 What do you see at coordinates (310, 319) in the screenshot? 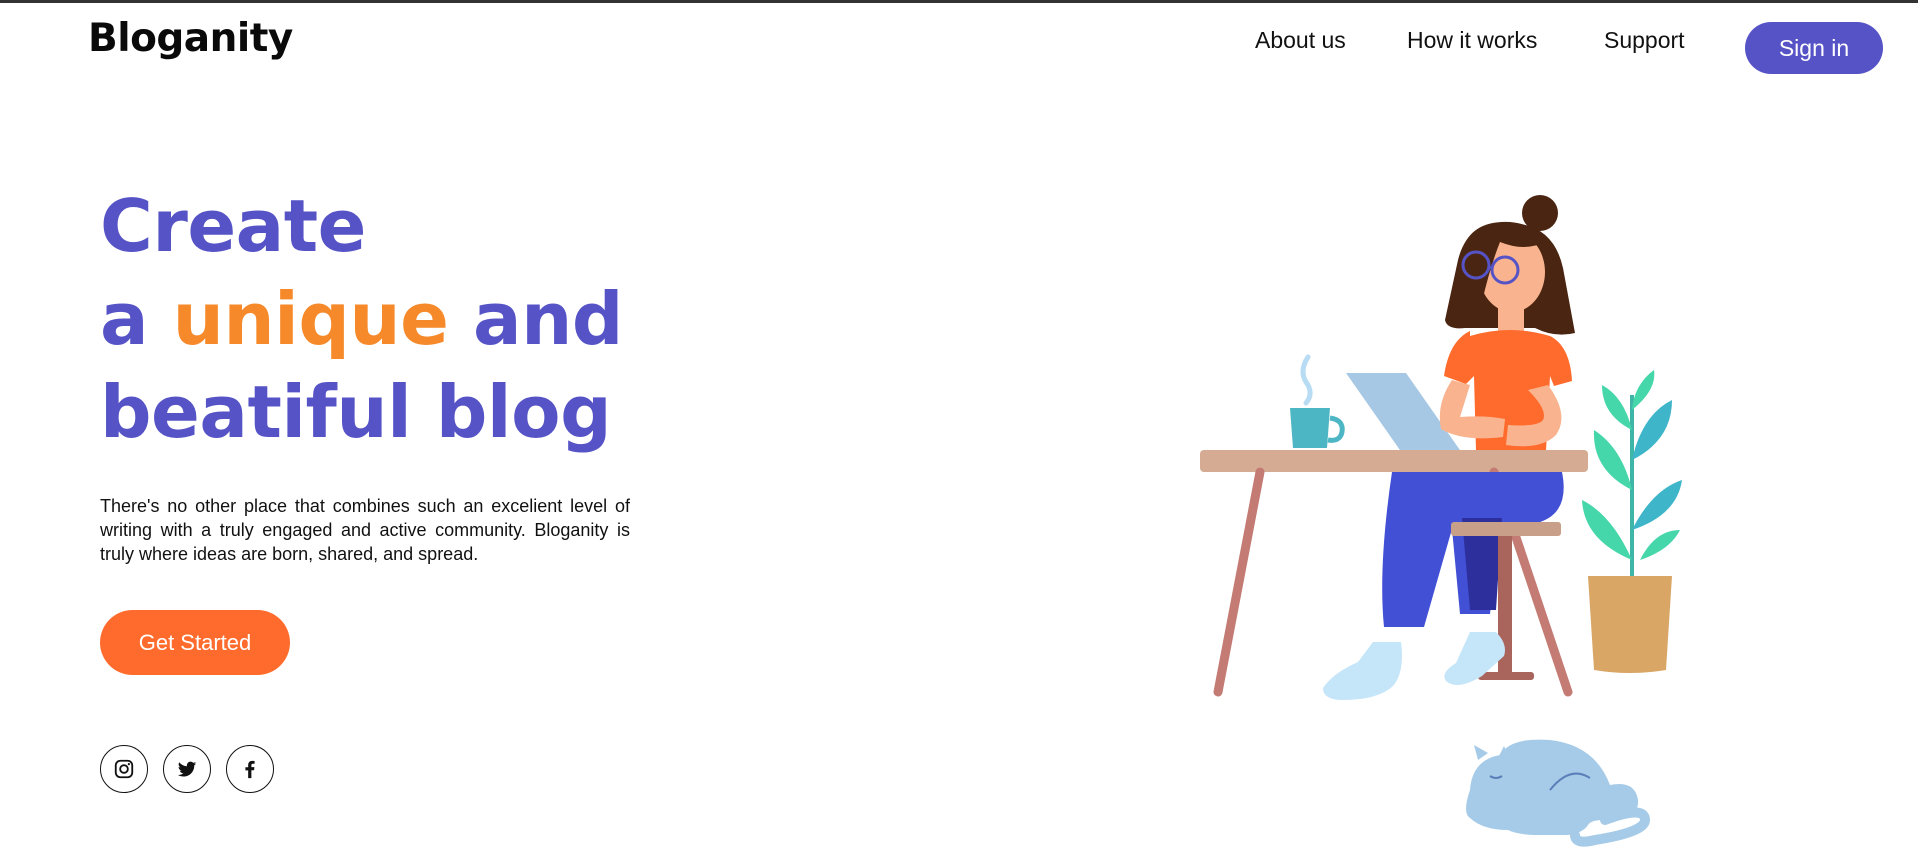
I see `headline-highlight: unique` at bounding box center [310, 319].